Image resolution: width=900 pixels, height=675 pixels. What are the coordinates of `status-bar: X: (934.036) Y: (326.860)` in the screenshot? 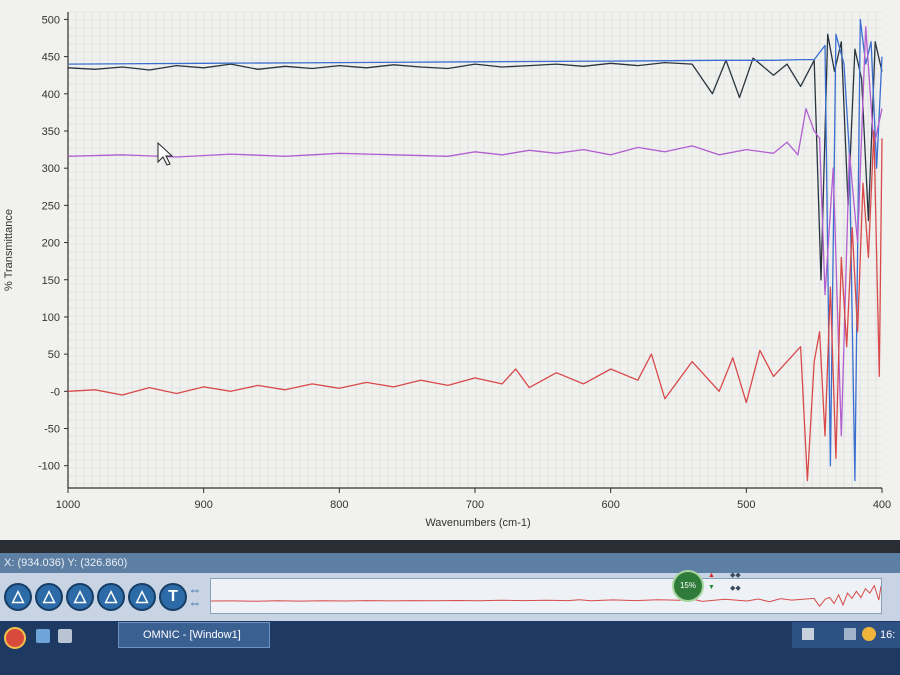 It's located at (450, 563).